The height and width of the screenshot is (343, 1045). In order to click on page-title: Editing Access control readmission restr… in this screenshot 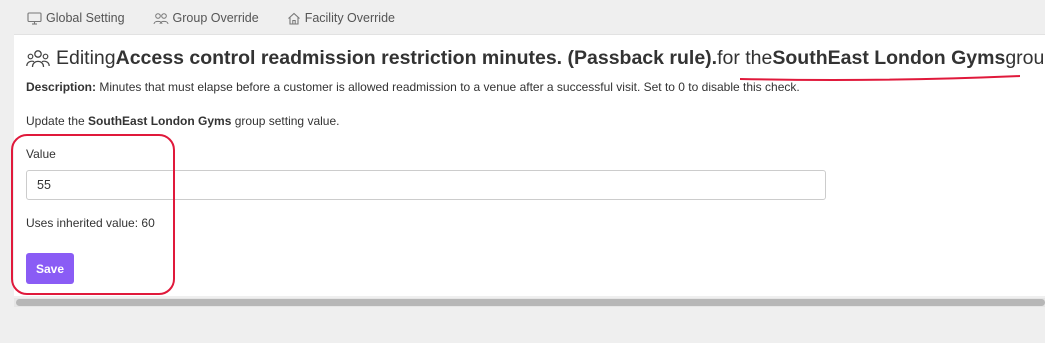, I will do `click(535, 58)`.